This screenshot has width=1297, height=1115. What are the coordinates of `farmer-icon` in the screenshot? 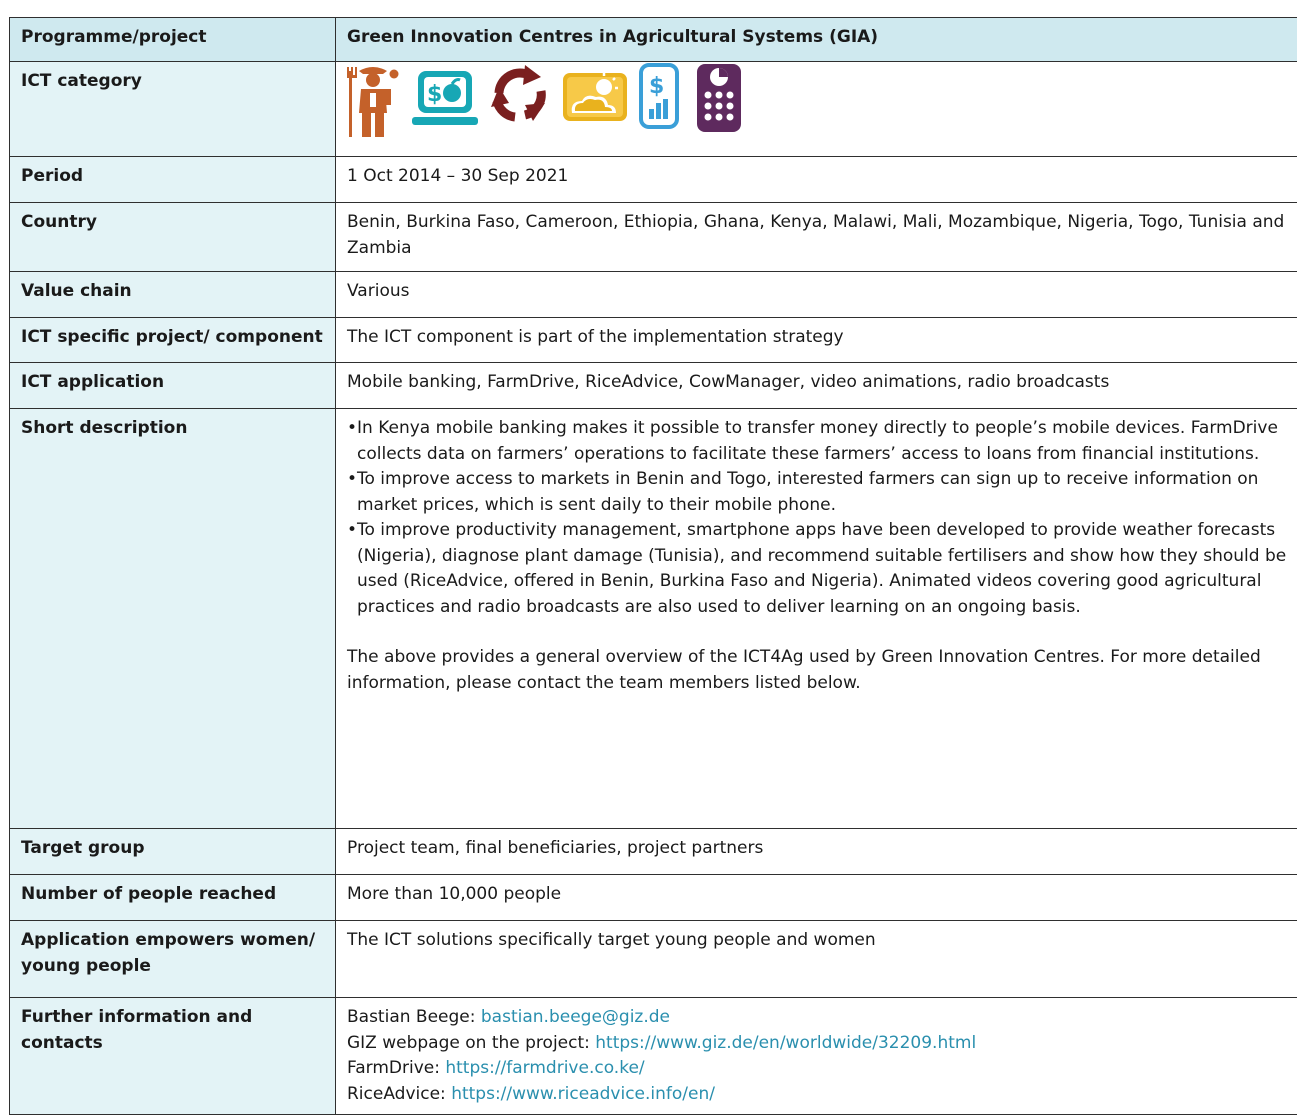 It's located at (374, 105).